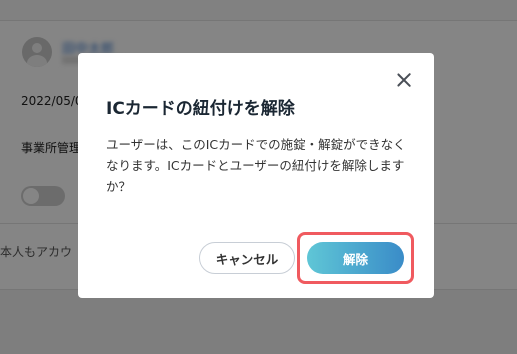 The height and width of the screenshot is (354, 517). Describe the element at coordinates (404, 80) in the screenshot. I see `close-icon` at that location.